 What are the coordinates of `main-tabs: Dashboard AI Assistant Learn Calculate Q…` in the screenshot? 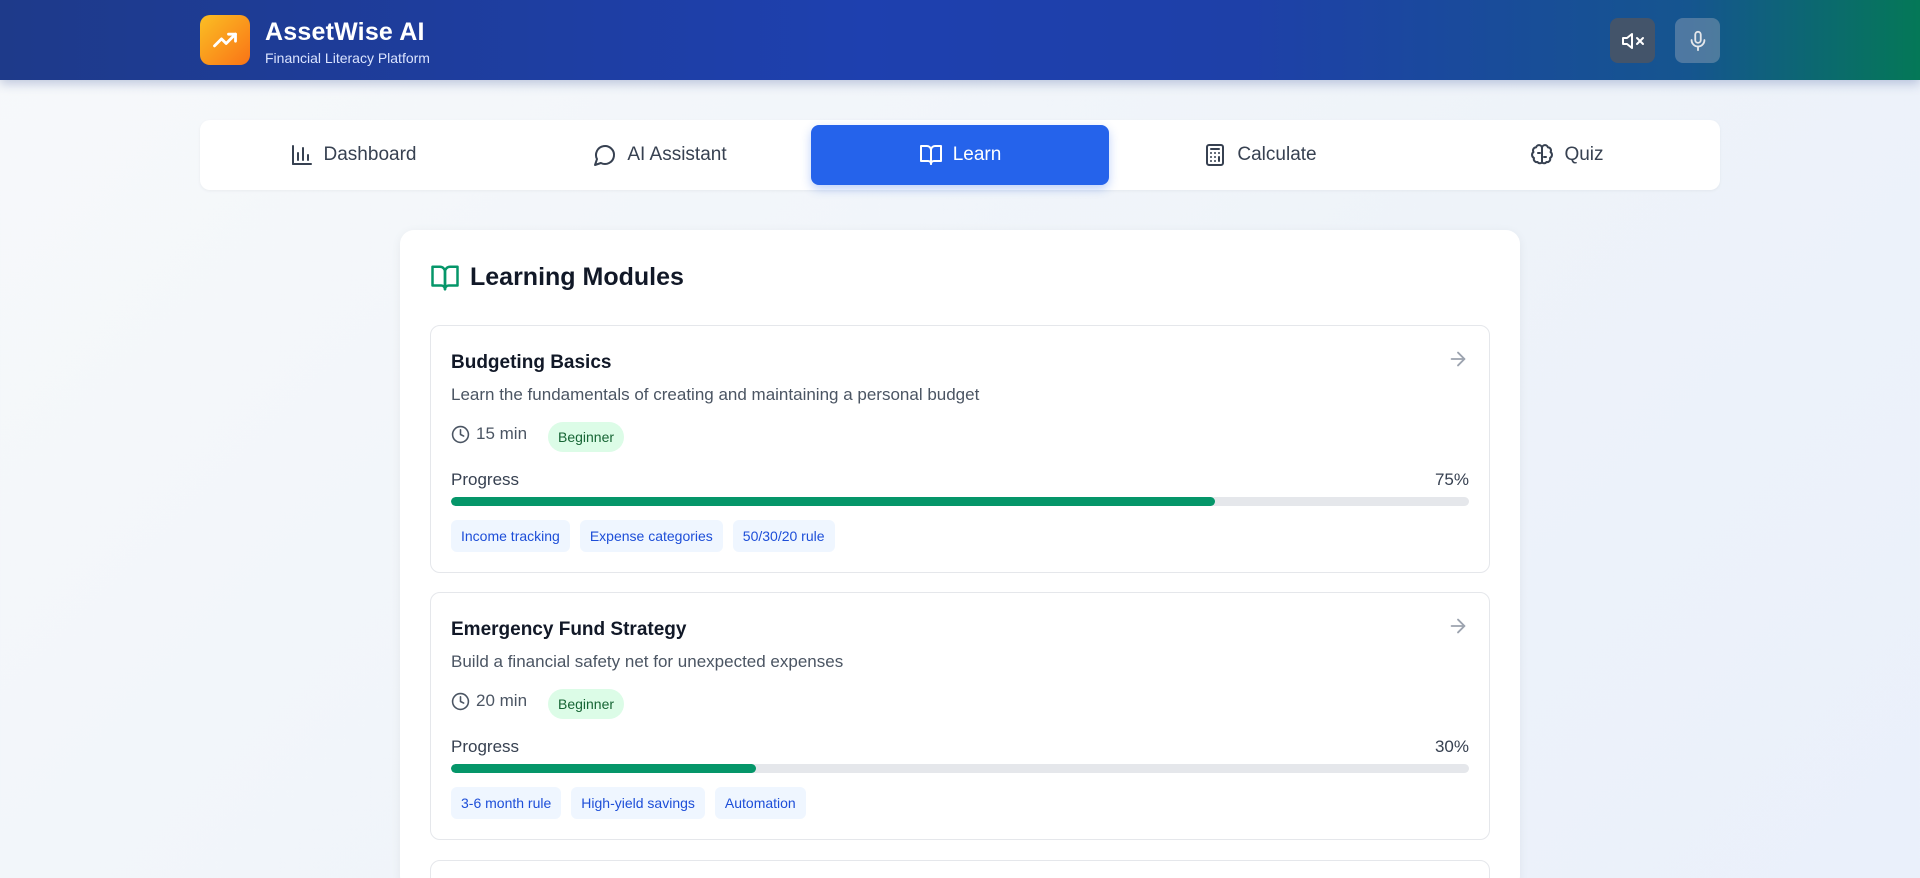 It's located at (960, 155).